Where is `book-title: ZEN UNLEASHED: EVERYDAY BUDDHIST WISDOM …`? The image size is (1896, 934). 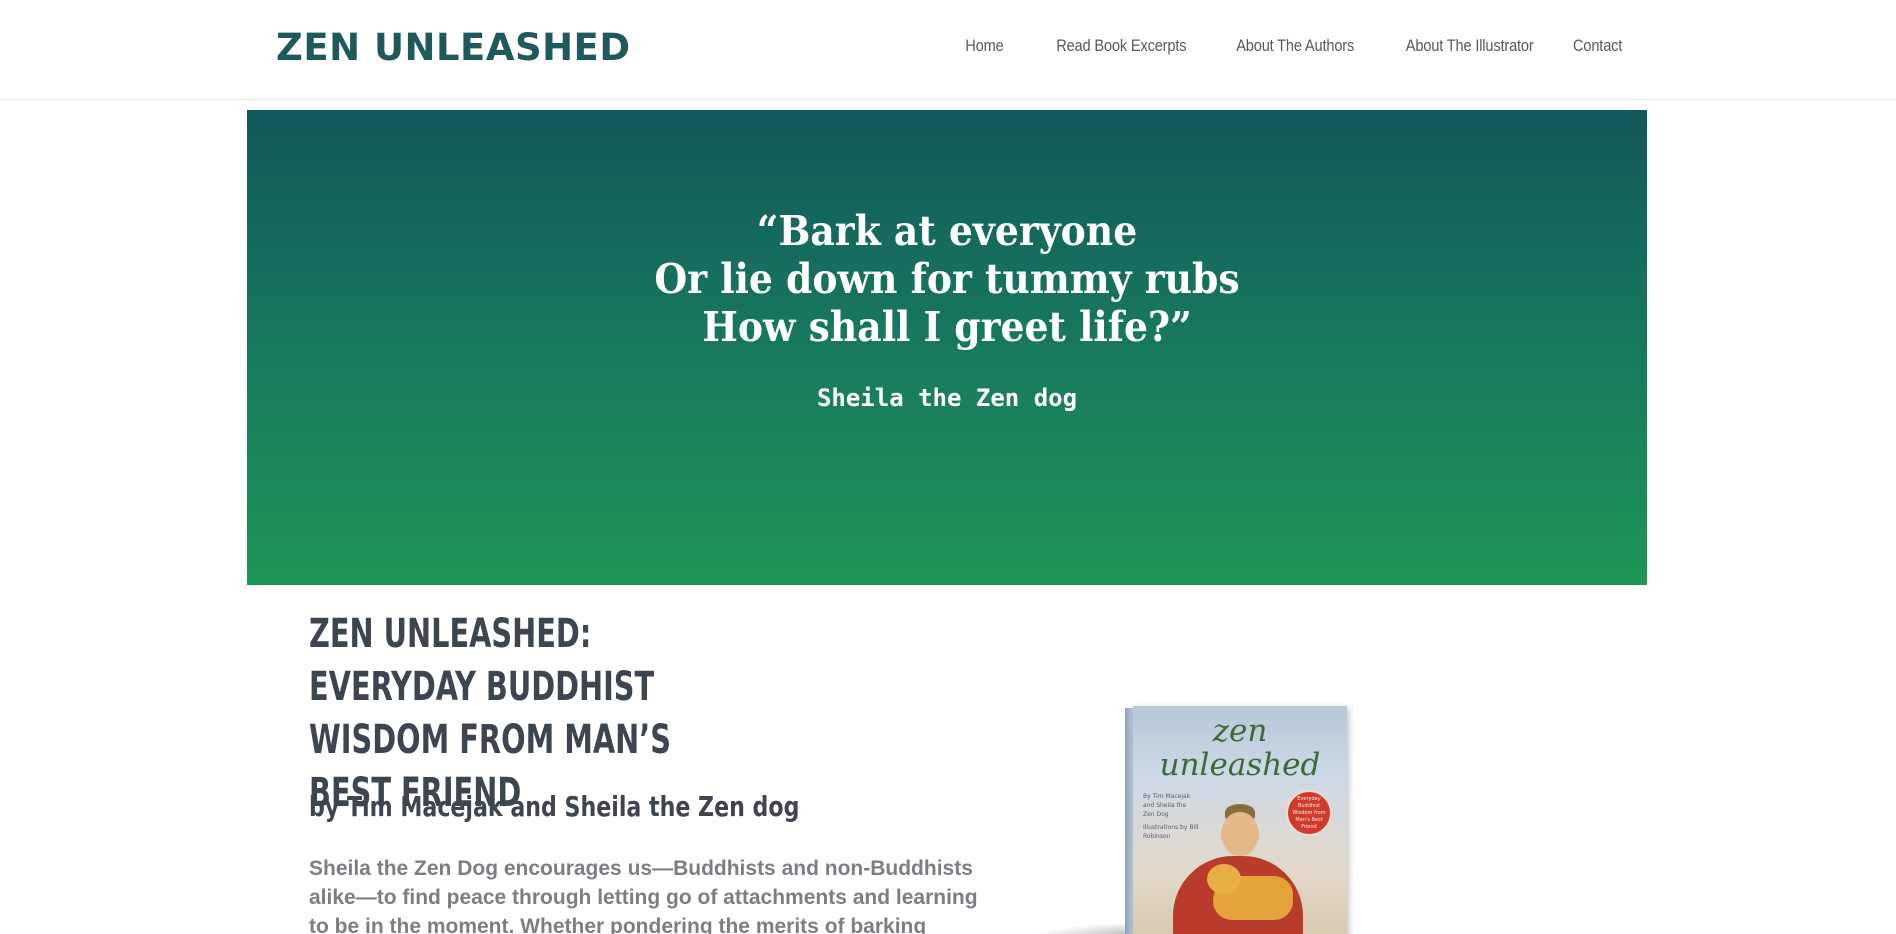 book-title: ZEN UNLEASHED: EVERYDAY BUDDHIST WISDOM … is located at coordinates (490, 713).